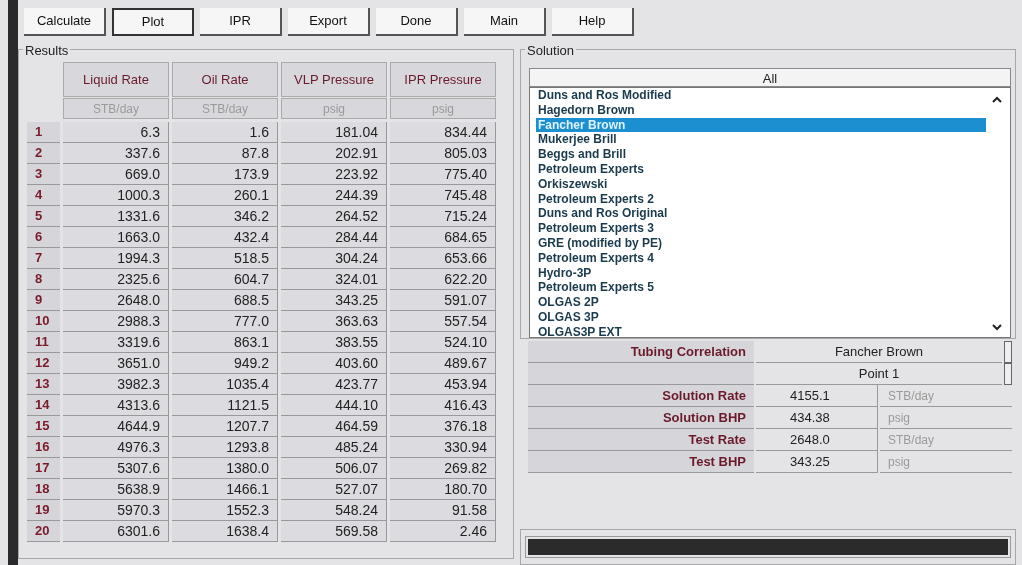 This screenshot has width=1022, height=565. I want to click on table-cell: 1331.6, so click(116, 216).